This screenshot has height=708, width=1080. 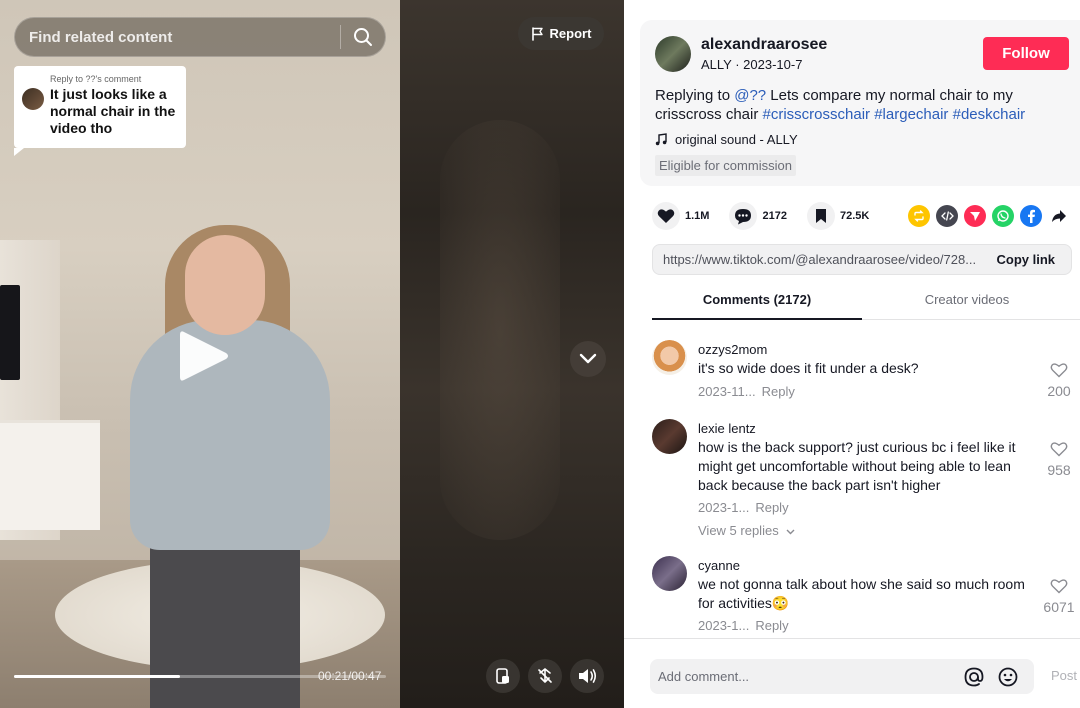 What do you see at coordinates (758, 216) in the screenshot?
I see `comment-button: 2172` at bounding box center [758, 216].